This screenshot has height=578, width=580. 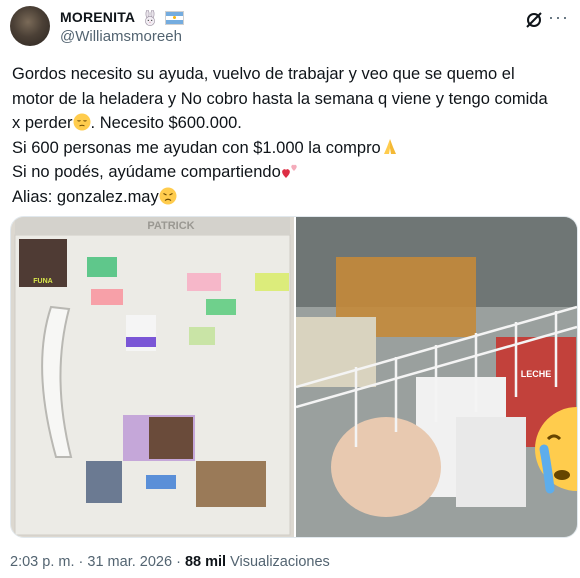 I want to click on post-date: 31 mar. 2026, so click(x=129, y=562).